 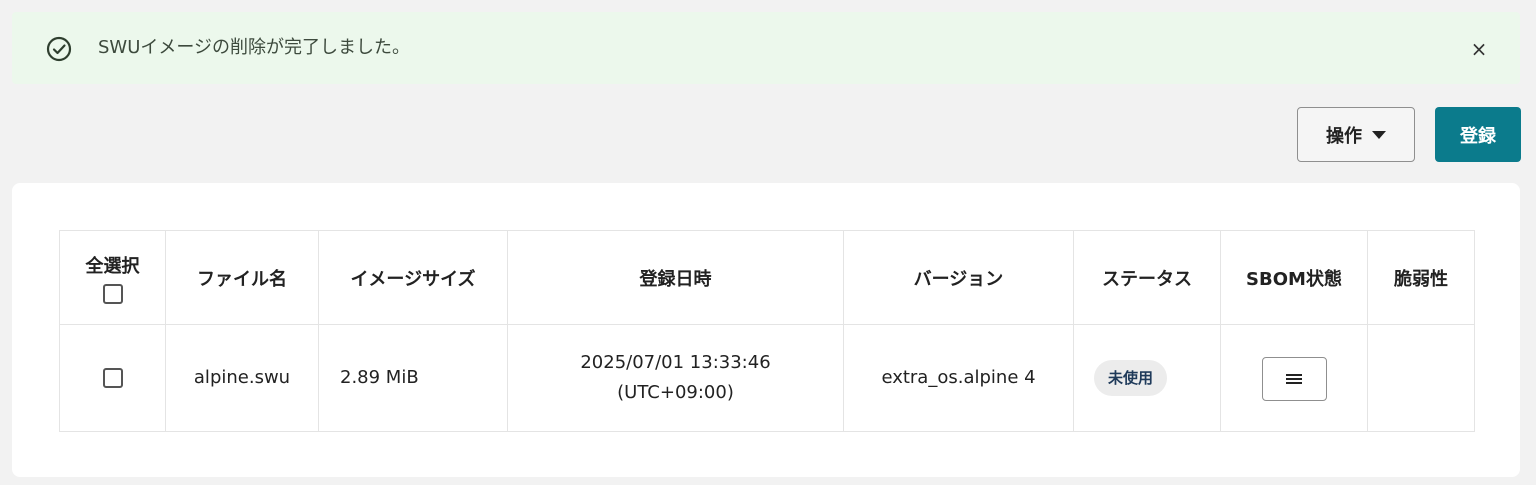 What do you see at coordinates (413, 378) in the screenshot?
I see `image-size-cell: 2.89 MiB` at bounding box center [413, 378].